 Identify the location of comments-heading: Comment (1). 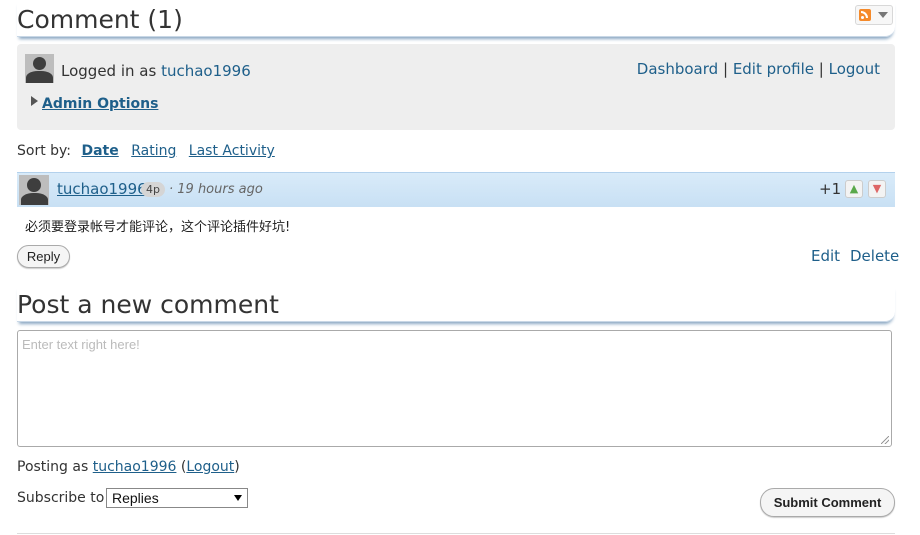
(456, 18).